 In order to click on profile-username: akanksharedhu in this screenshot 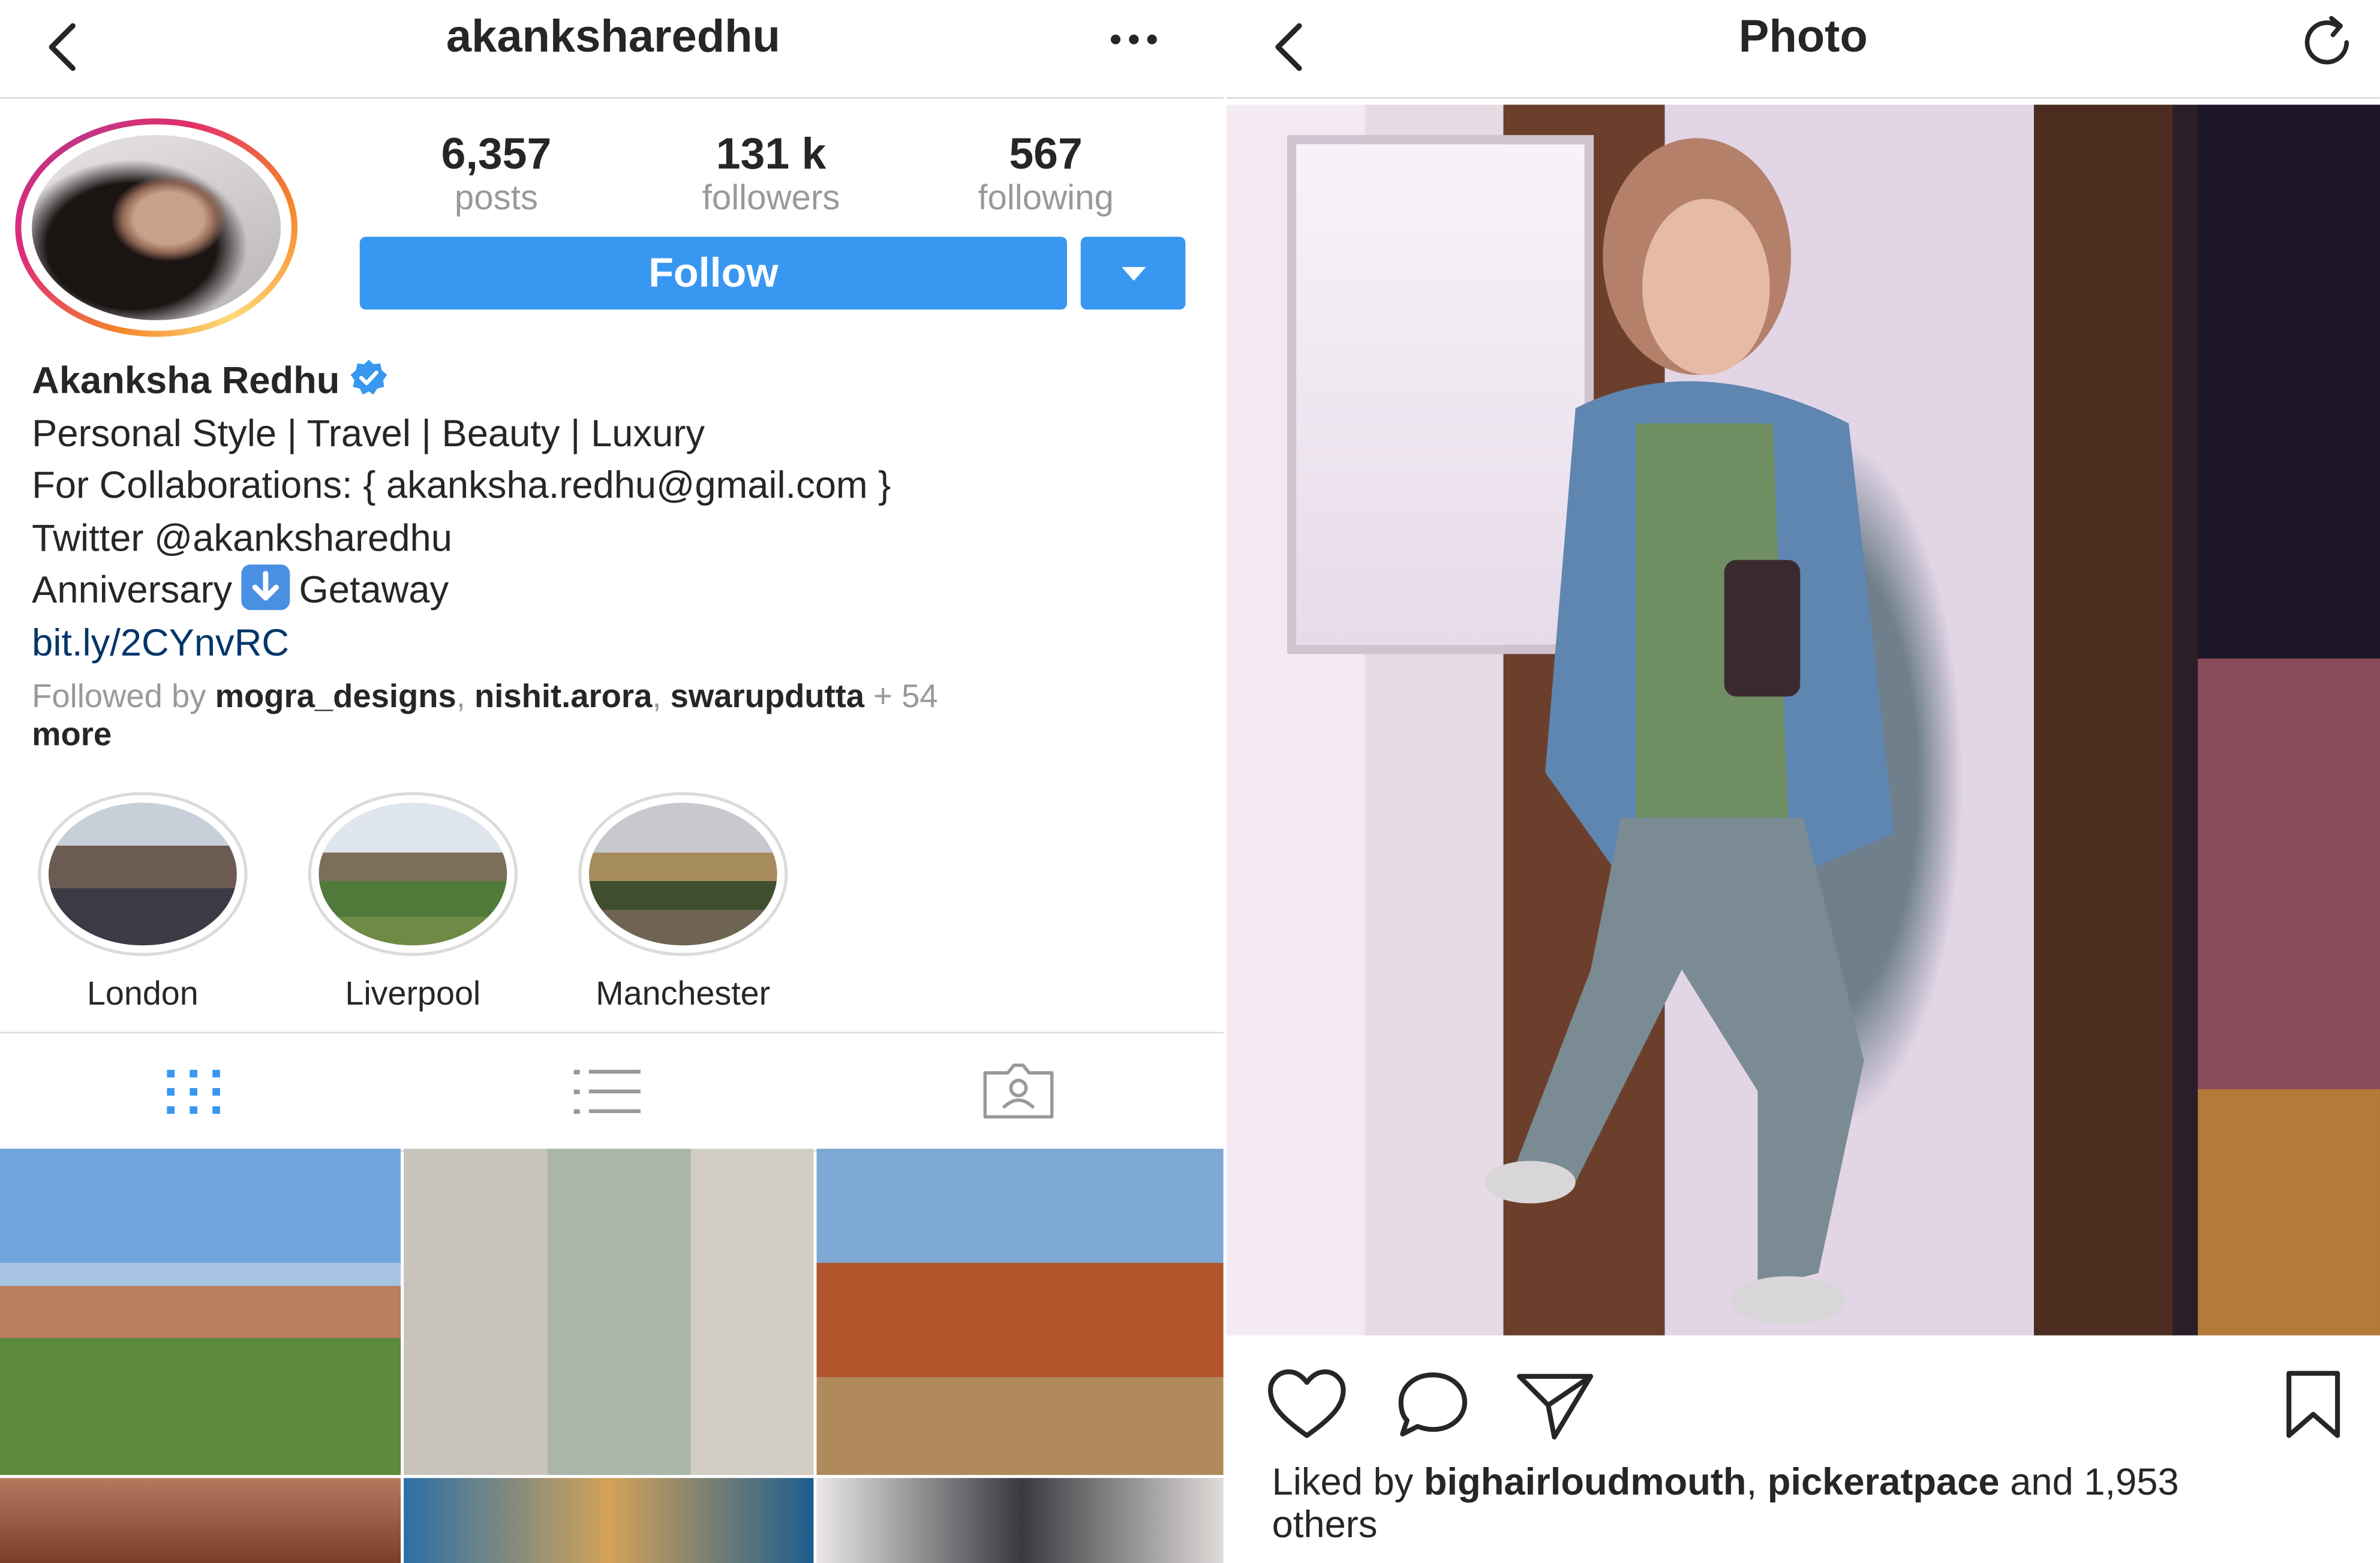, I will do `click(613, 37)`.